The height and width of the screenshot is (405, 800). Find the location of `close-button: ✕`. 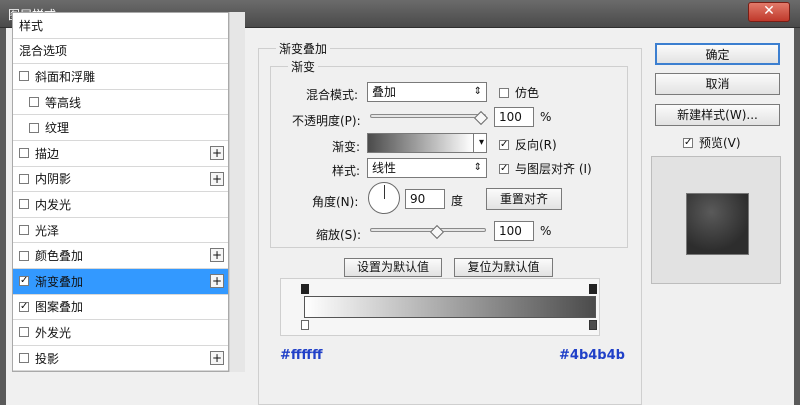

close-button: ✕ is located at coordinates (769, 12).